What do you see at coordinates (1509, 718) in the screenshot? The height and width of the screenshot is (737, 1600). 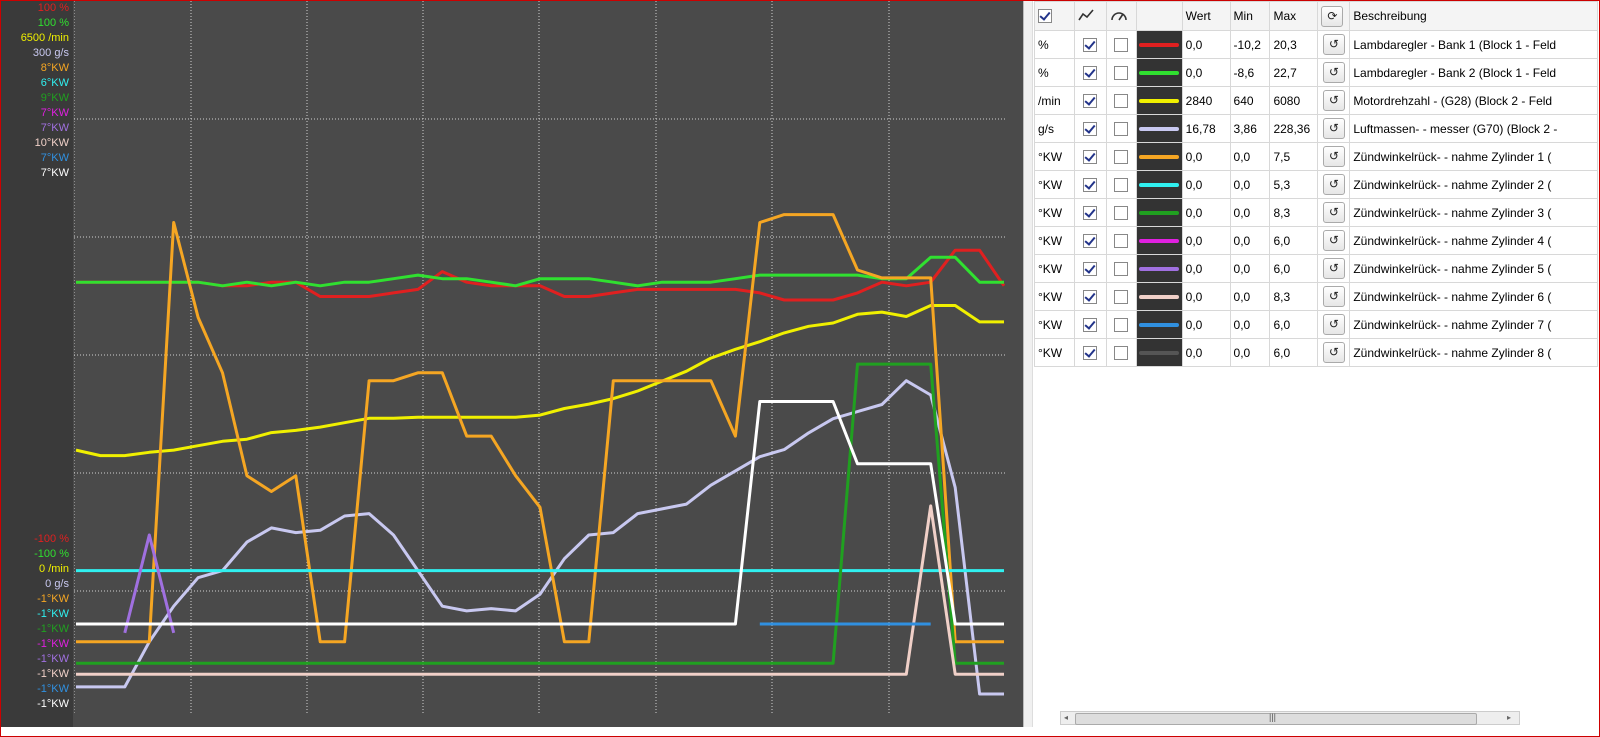 I see `scroll-right-icon: ▸` at bounding box center [1509, 718].